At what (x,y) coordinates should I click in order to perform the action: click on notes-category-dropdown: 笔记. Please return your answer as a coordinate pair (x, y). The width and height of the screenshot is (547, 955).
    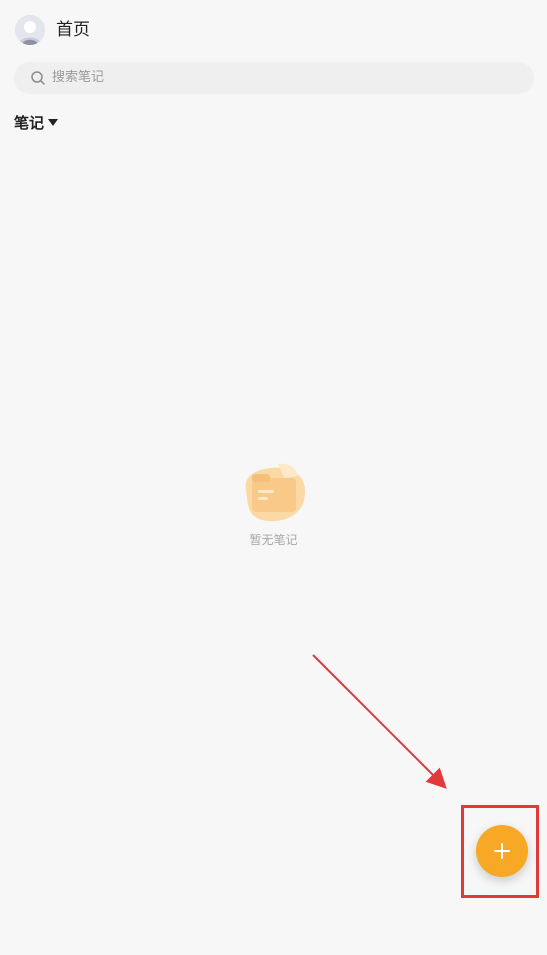
    Looking at the image, I should click on (36, 123).